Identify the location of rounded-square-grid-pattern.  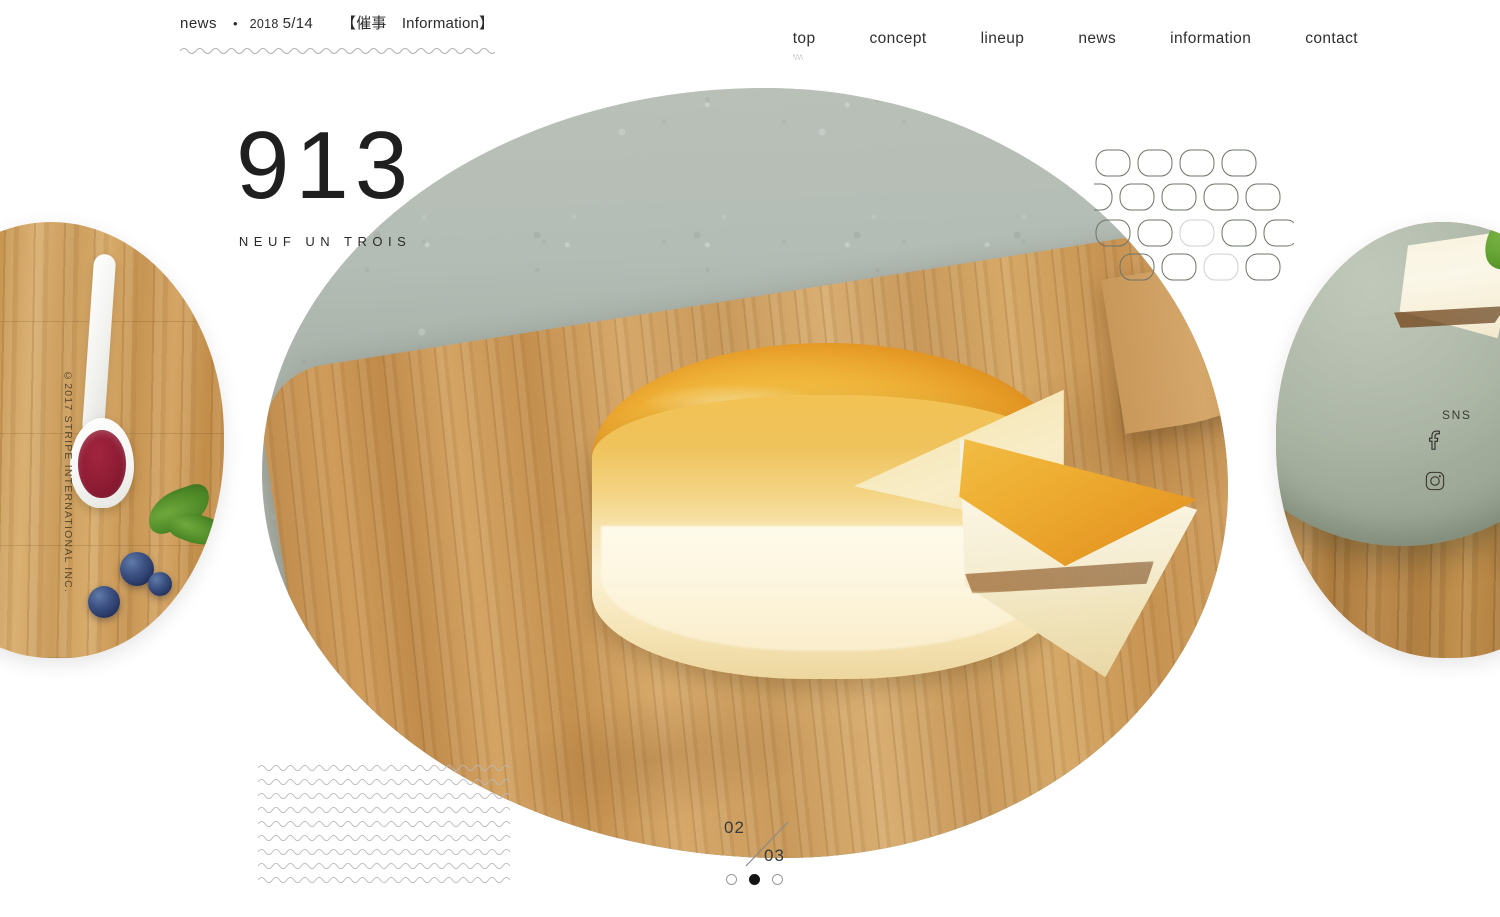
(1194, 215).